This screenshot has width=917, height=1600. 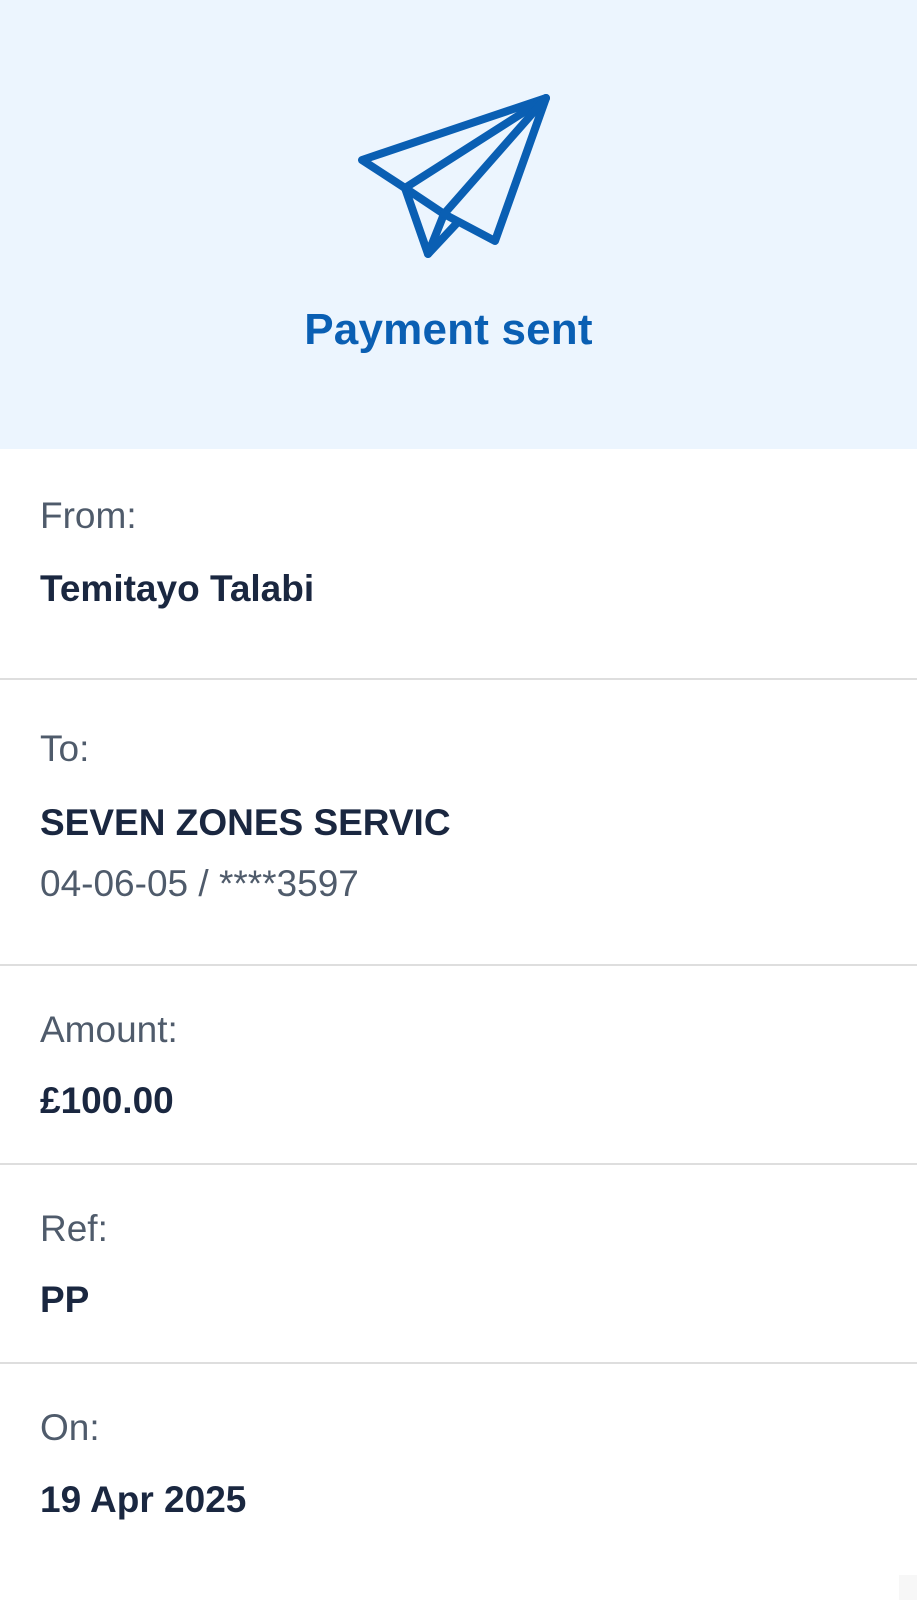 What do you see at coordinates (177, 588) in the screenshot?
I see `from-value: Temitayo Talabi` at bounding box center [177, 588].